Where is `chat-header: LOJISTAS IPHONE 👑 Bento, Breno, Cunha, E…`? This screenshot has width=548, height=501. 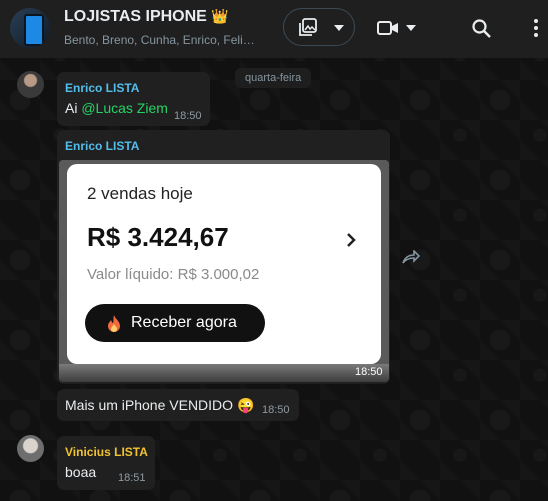 chat-header: LOJISTAS IPHONE 👑 Bento, Breno, Cunha, E… is located at coordinates (274, 29).